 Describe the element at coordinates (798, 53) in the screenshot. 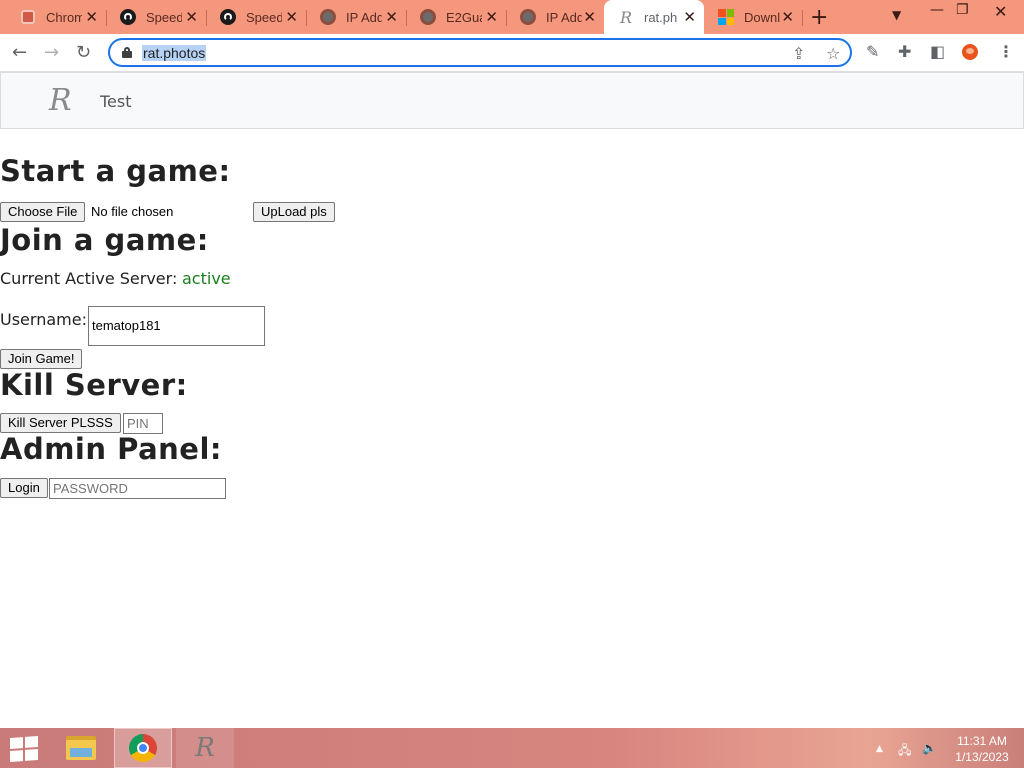

I see `share-icon: ⇪` at that location.